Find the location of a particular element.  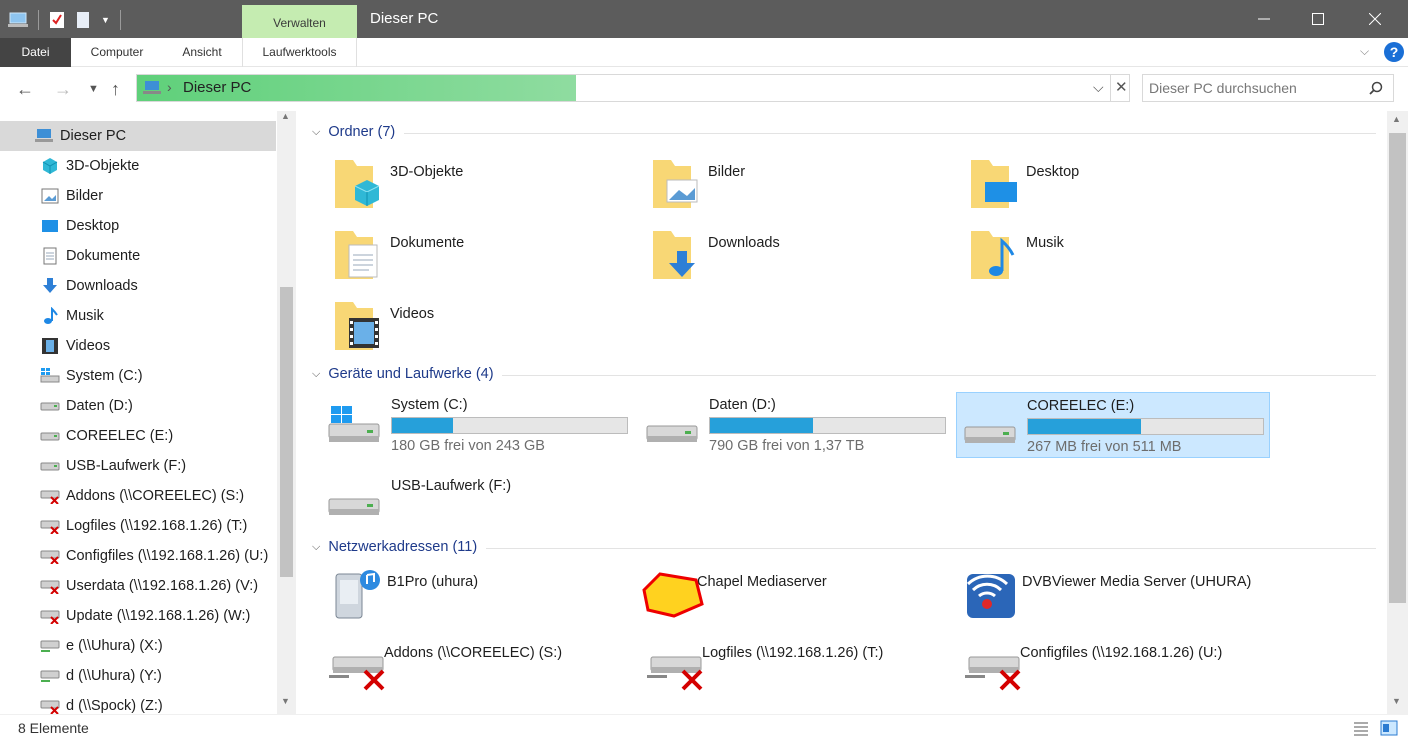

section-geraete: ⌵ Geräte und Laufwerke (4) is located at coordinates (403, 374).